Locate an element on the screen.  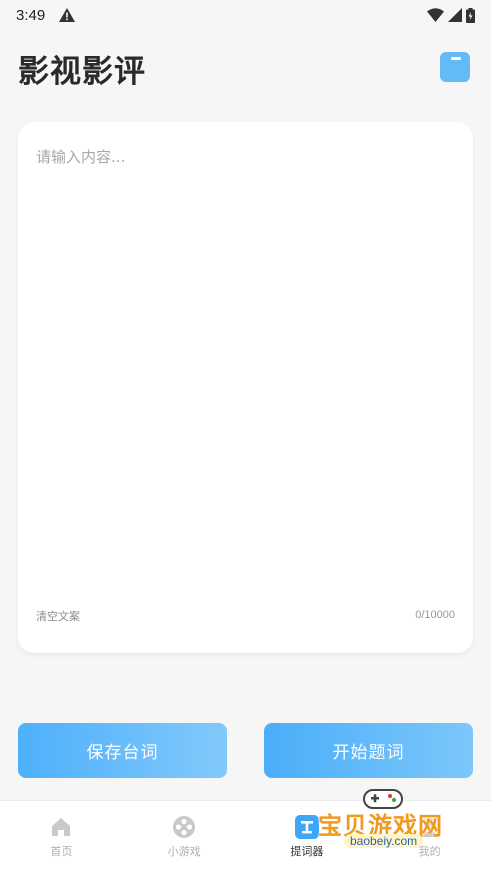
character-count: 0/10000 is located at coordinates (435, 615).